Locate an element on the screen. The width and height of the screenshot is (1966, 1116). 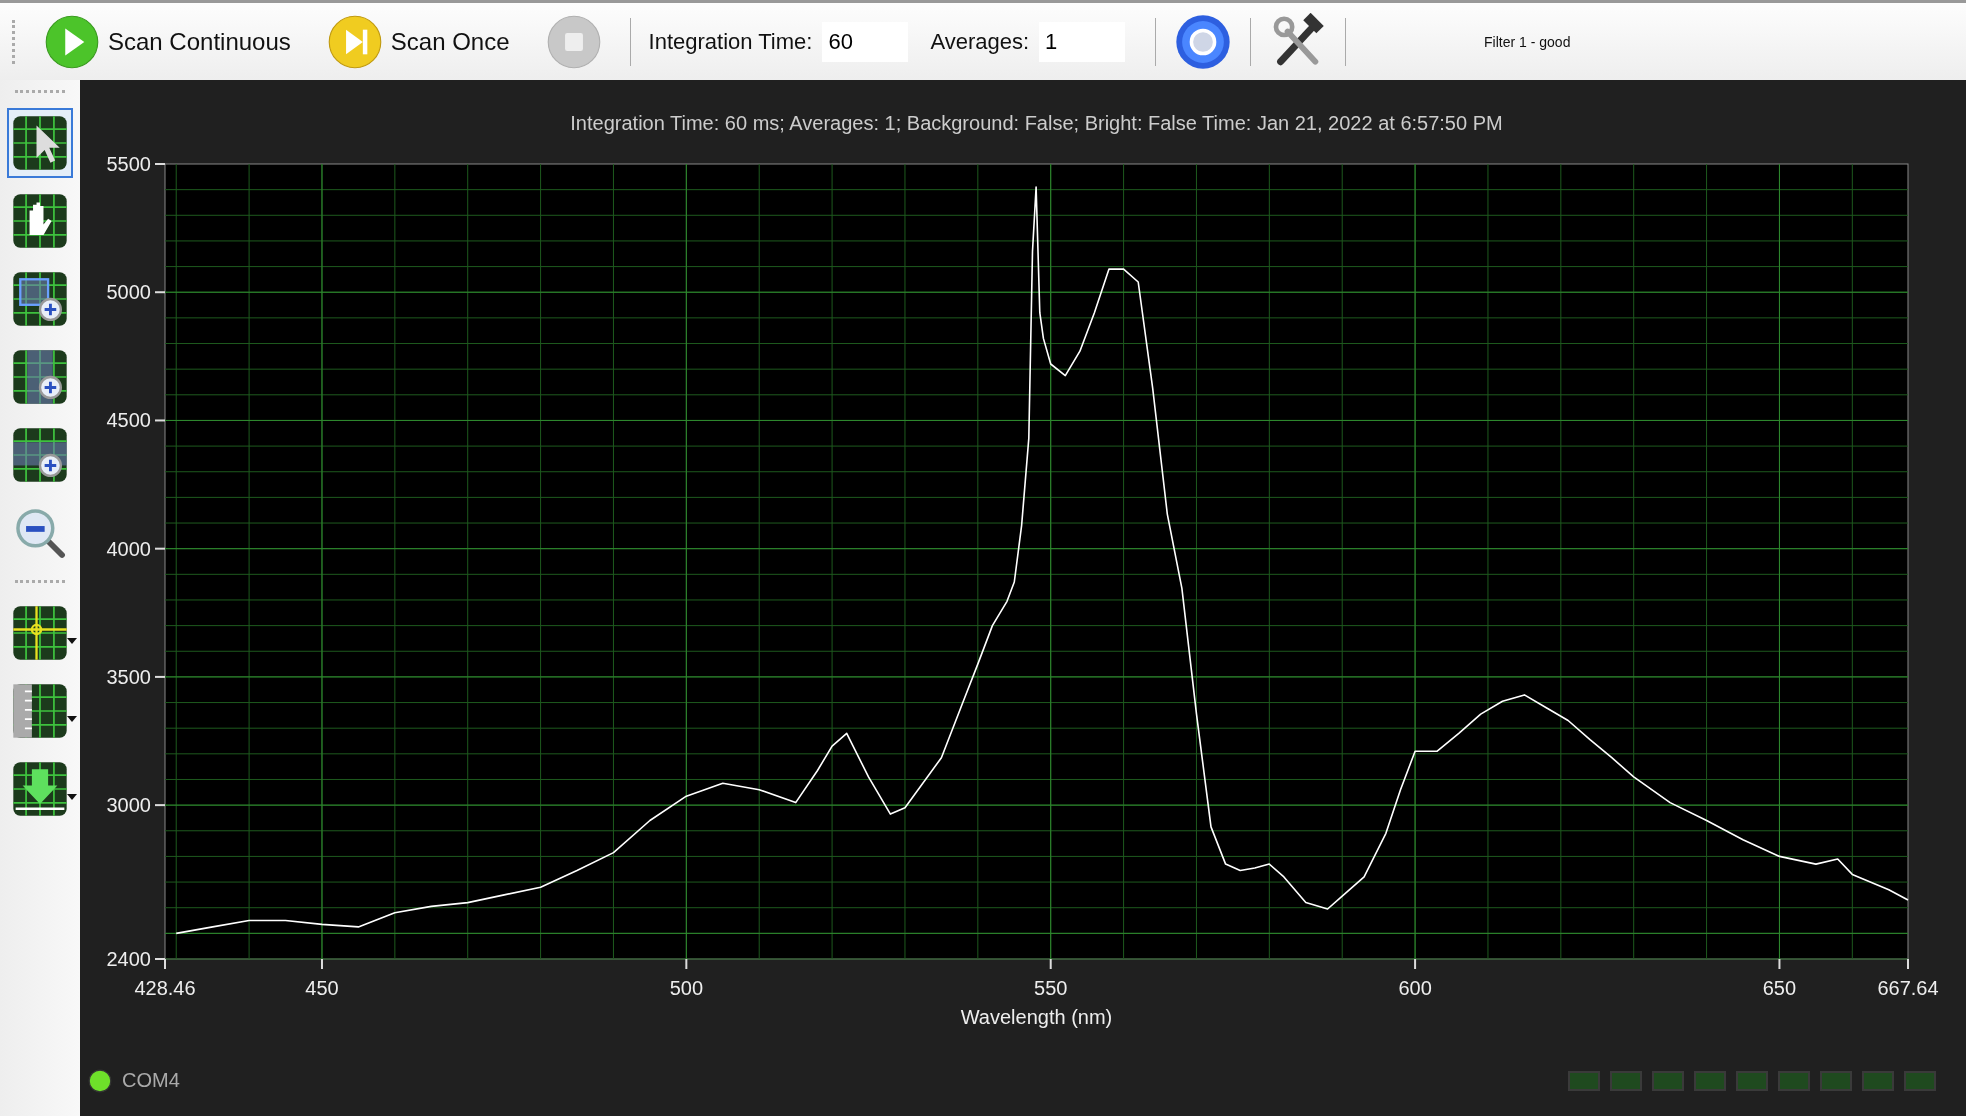
averages-label: Averages: is located at coordinates (980, 41).